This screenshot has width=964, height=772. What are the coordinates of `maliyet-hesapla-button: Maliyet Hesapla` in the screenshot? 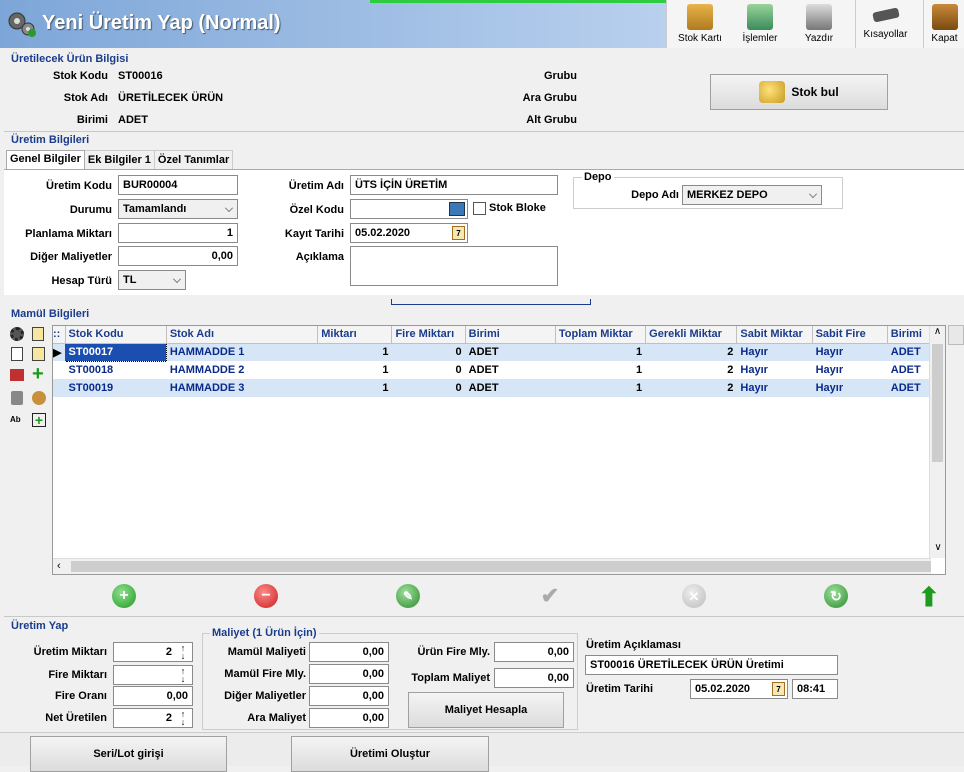 It's located at (486, 710).